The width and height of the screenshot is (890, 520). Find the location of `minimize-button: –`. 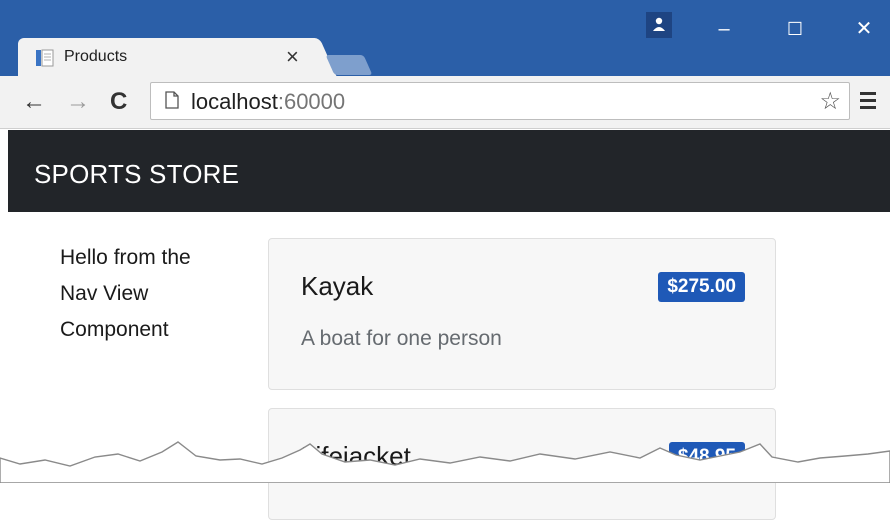

minimize-button: – is located at coordinates (724, 29).